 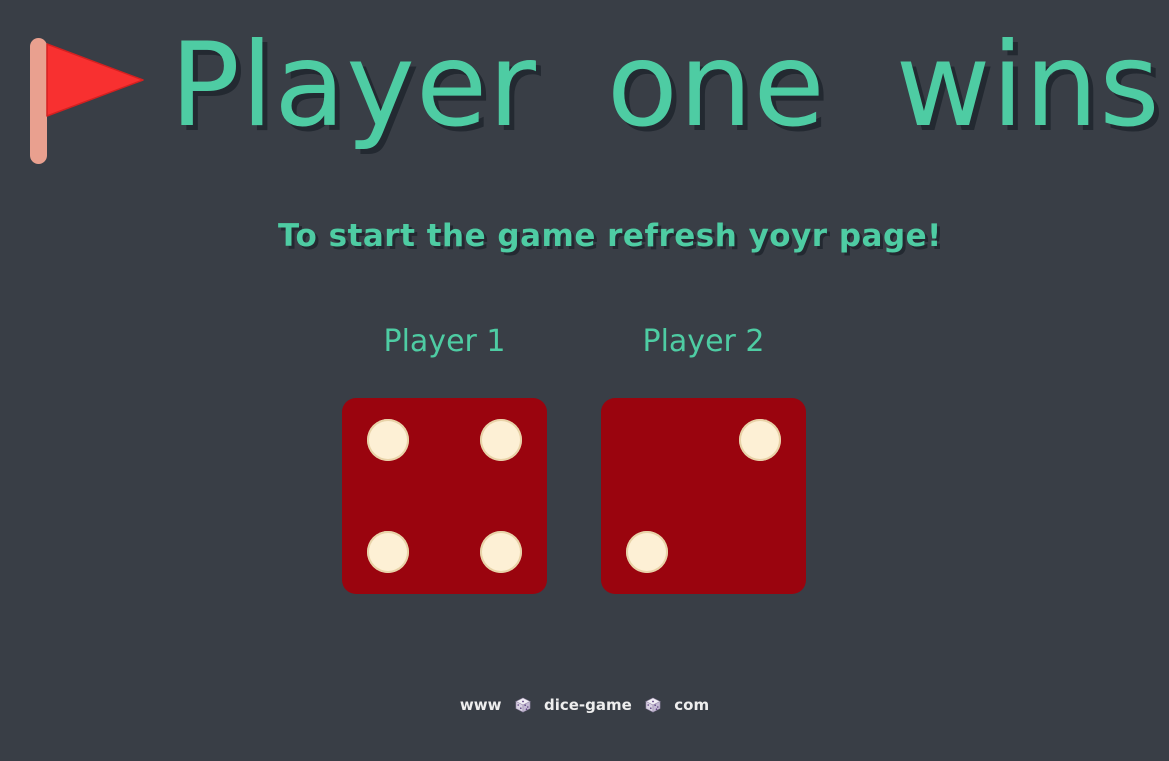 I want to click on footer: www dice-game com, so click(x=584, y=705).